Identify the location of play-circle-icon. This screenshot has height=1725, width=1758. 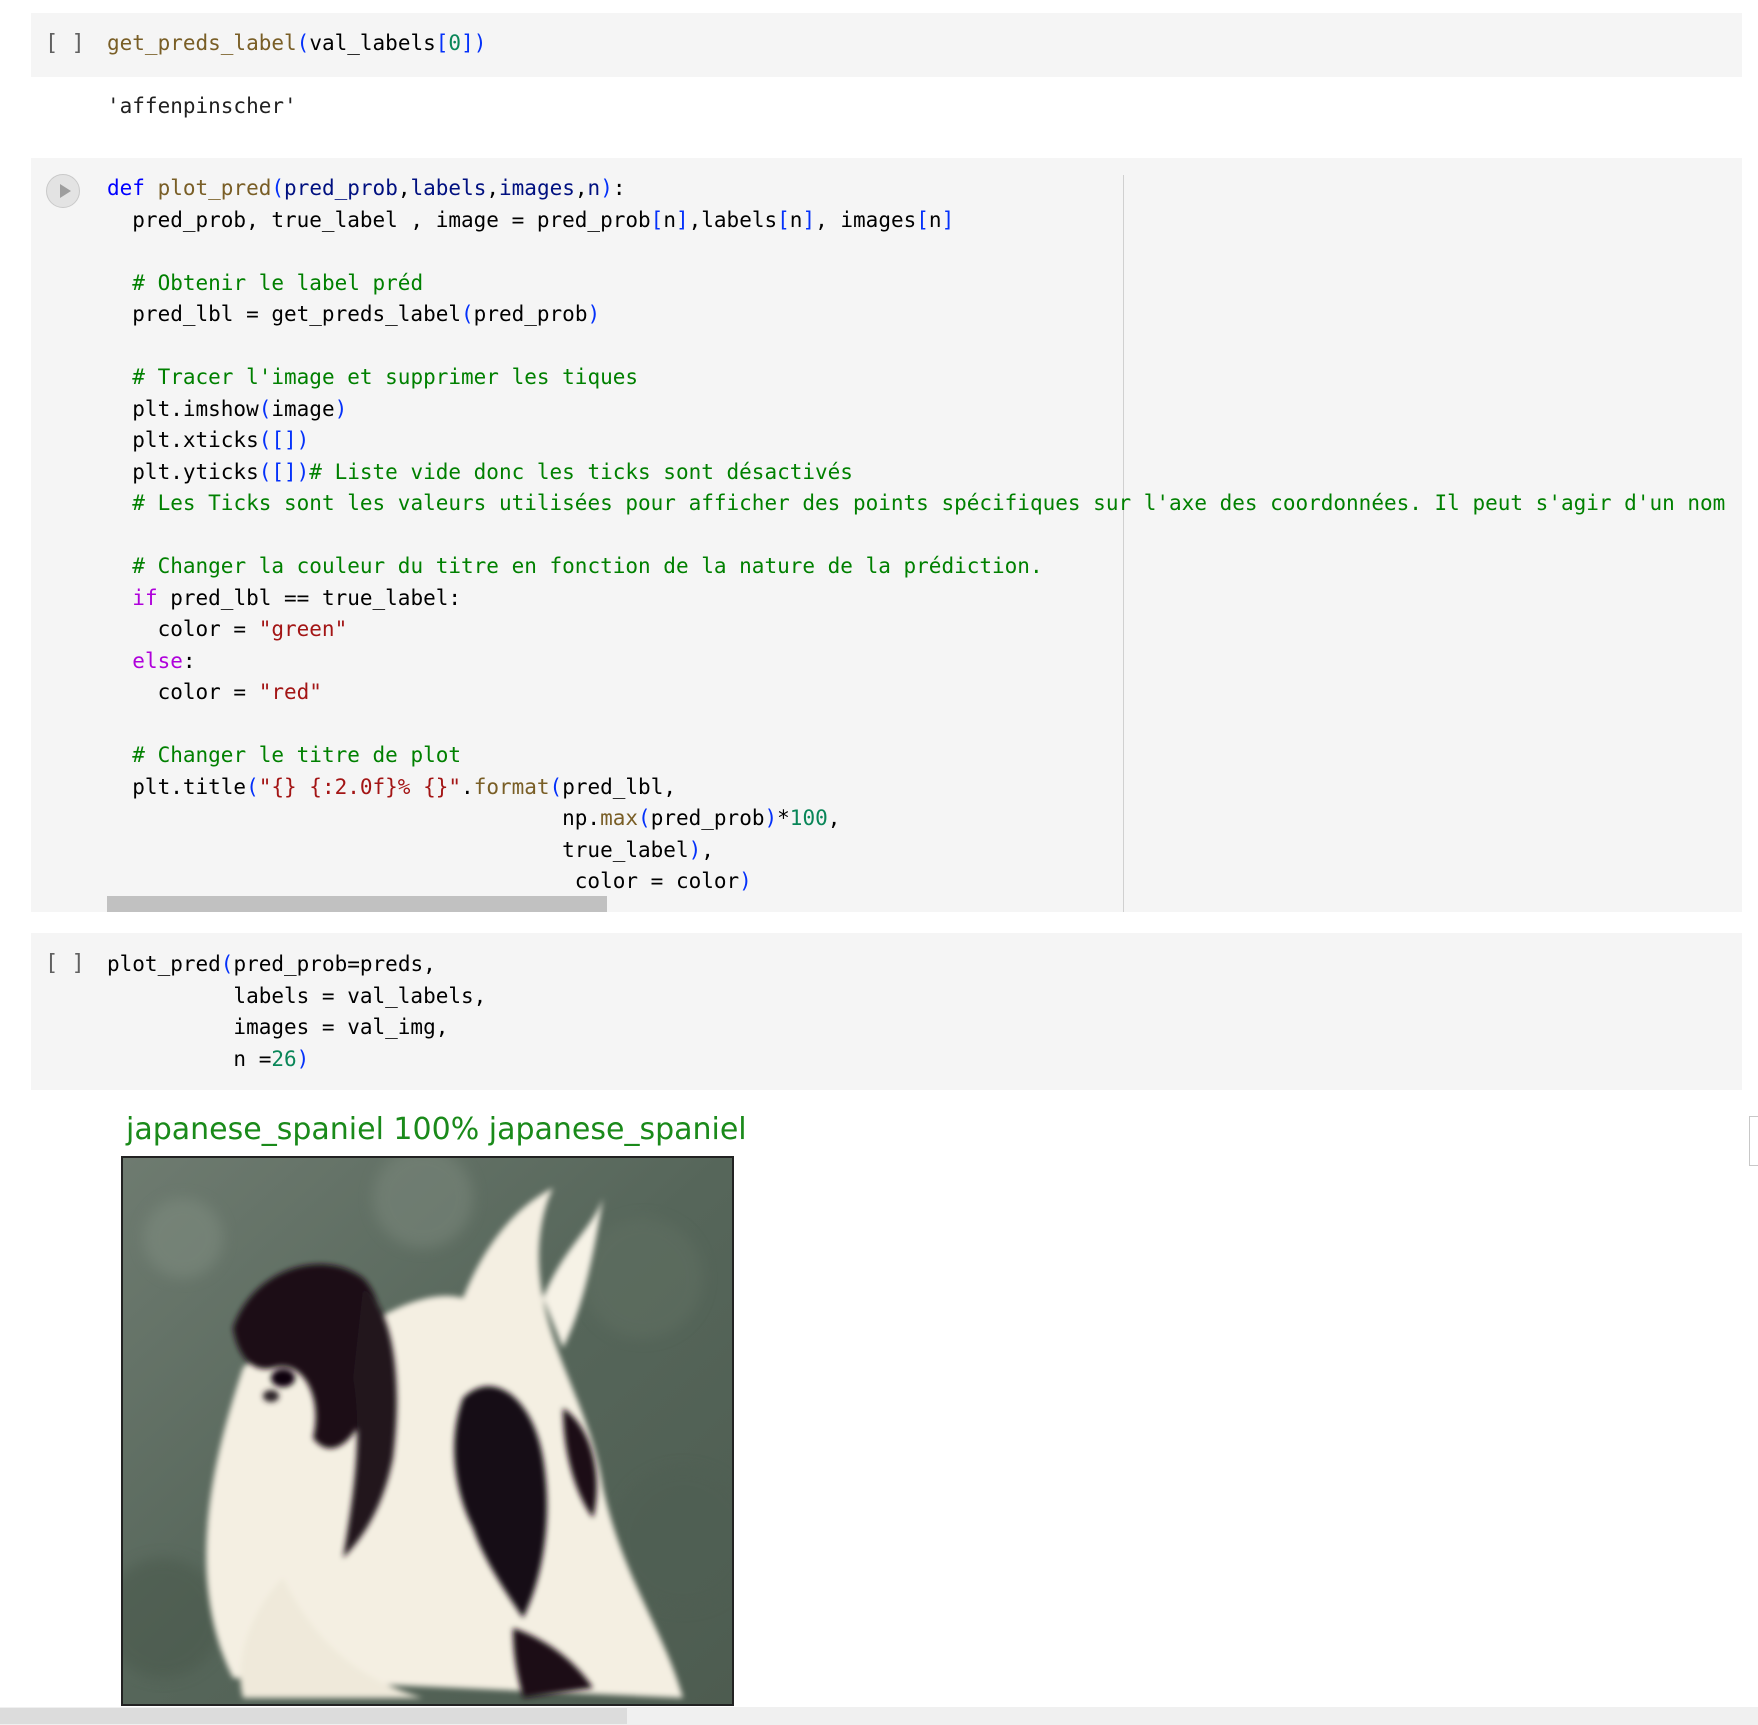
(63, 191).